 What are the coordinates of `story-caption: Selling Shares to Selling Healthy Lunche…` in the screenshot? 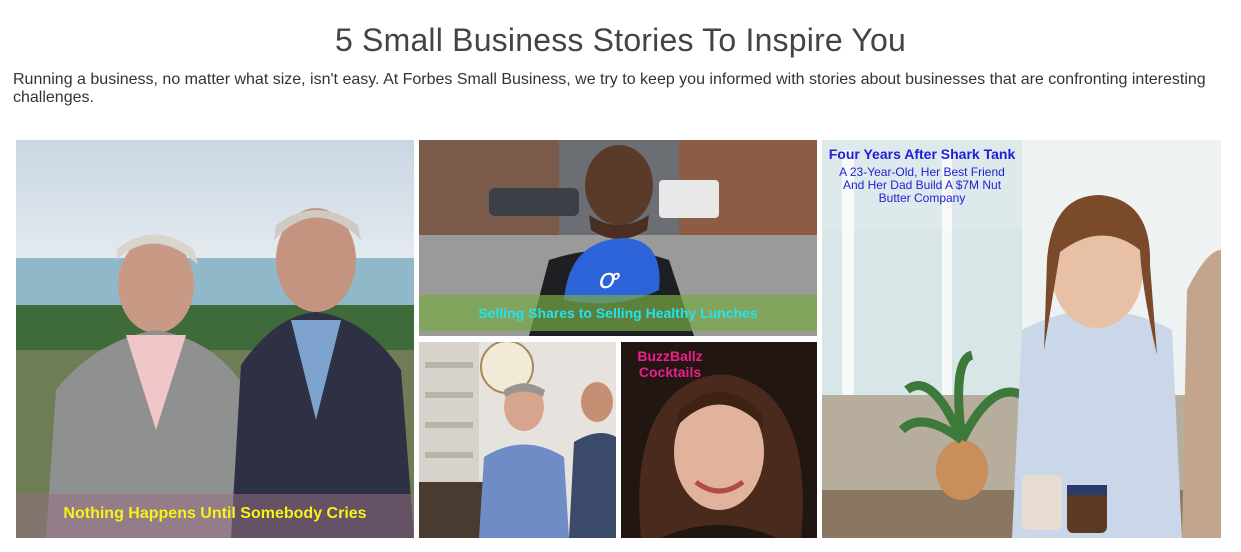 It's located at (618, 313).